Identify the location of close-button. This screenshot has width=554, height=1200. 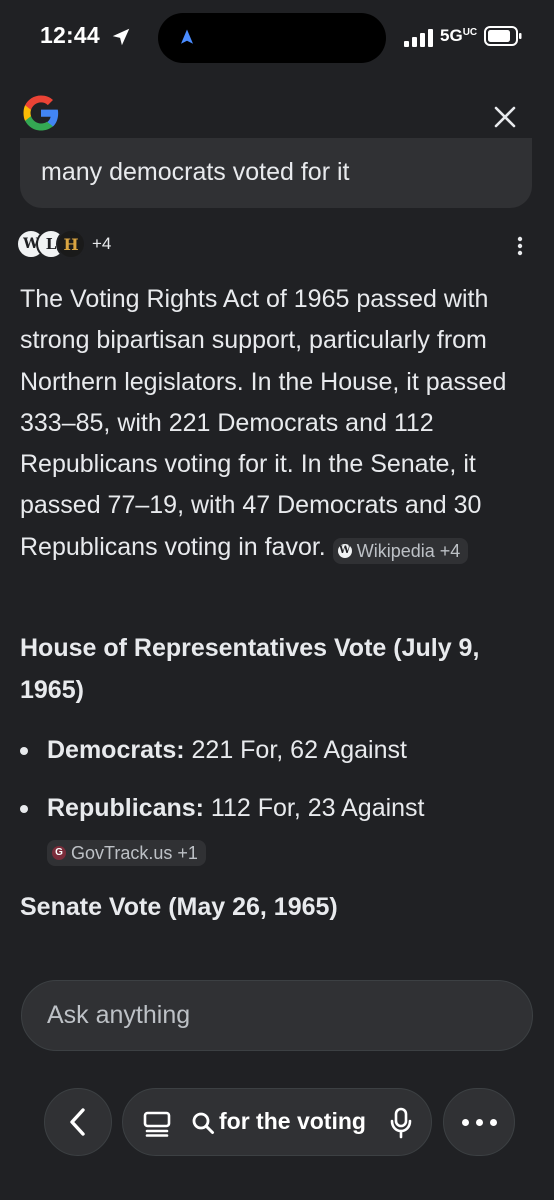
(505, 117).